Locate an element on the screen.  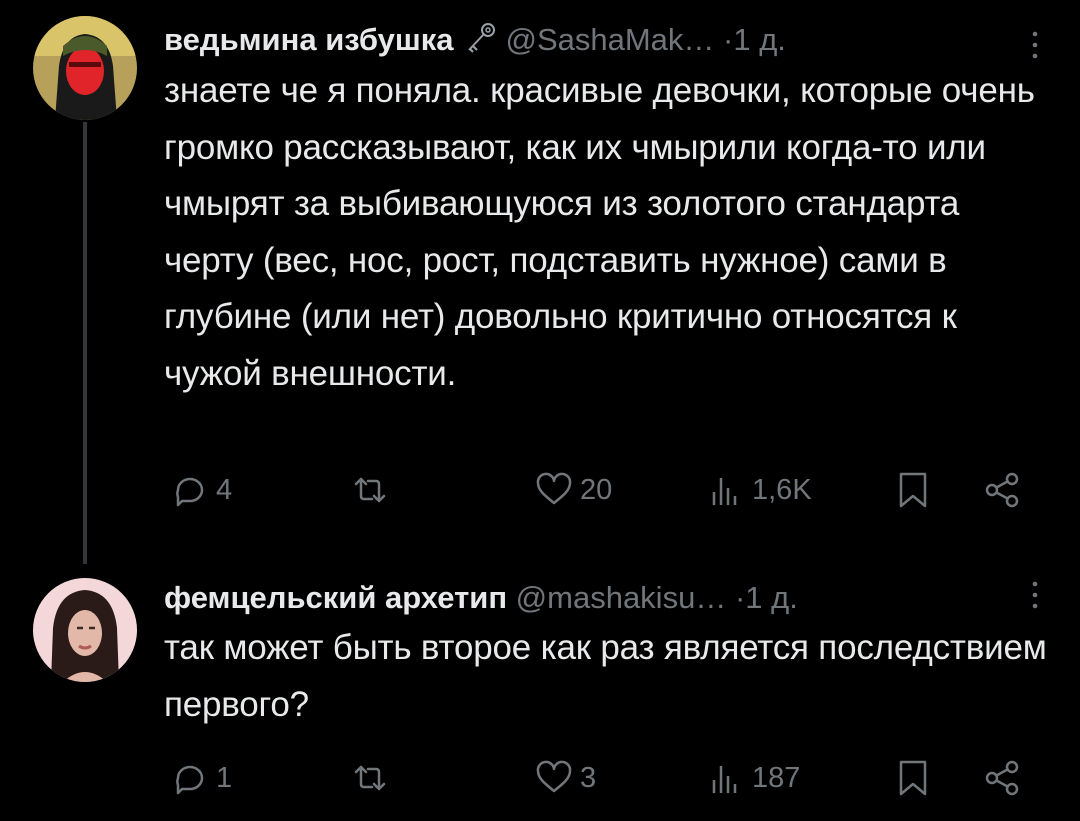
like-button: 20 is located at coordinates (573, 490).